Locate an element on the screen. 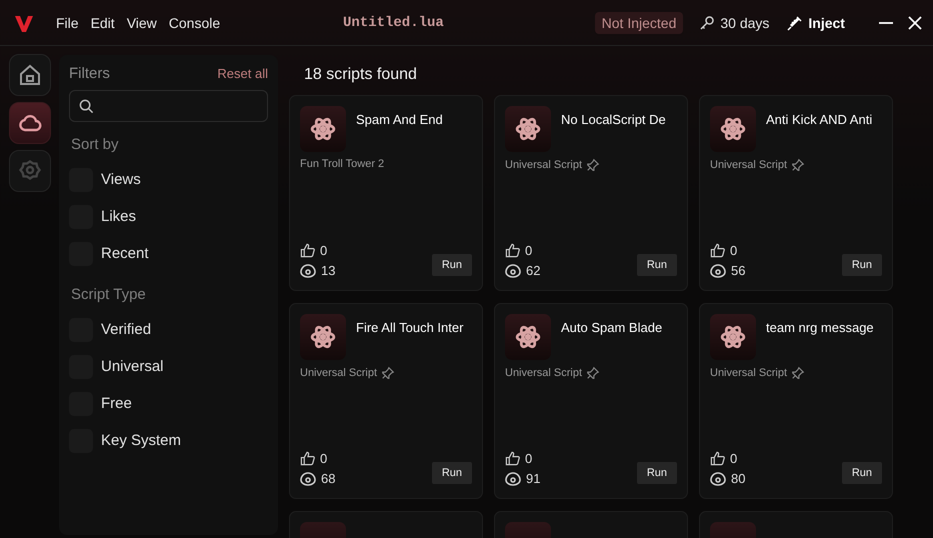 This screenshot has height=538, width=933. close-button is located at coordinates (914, 22).